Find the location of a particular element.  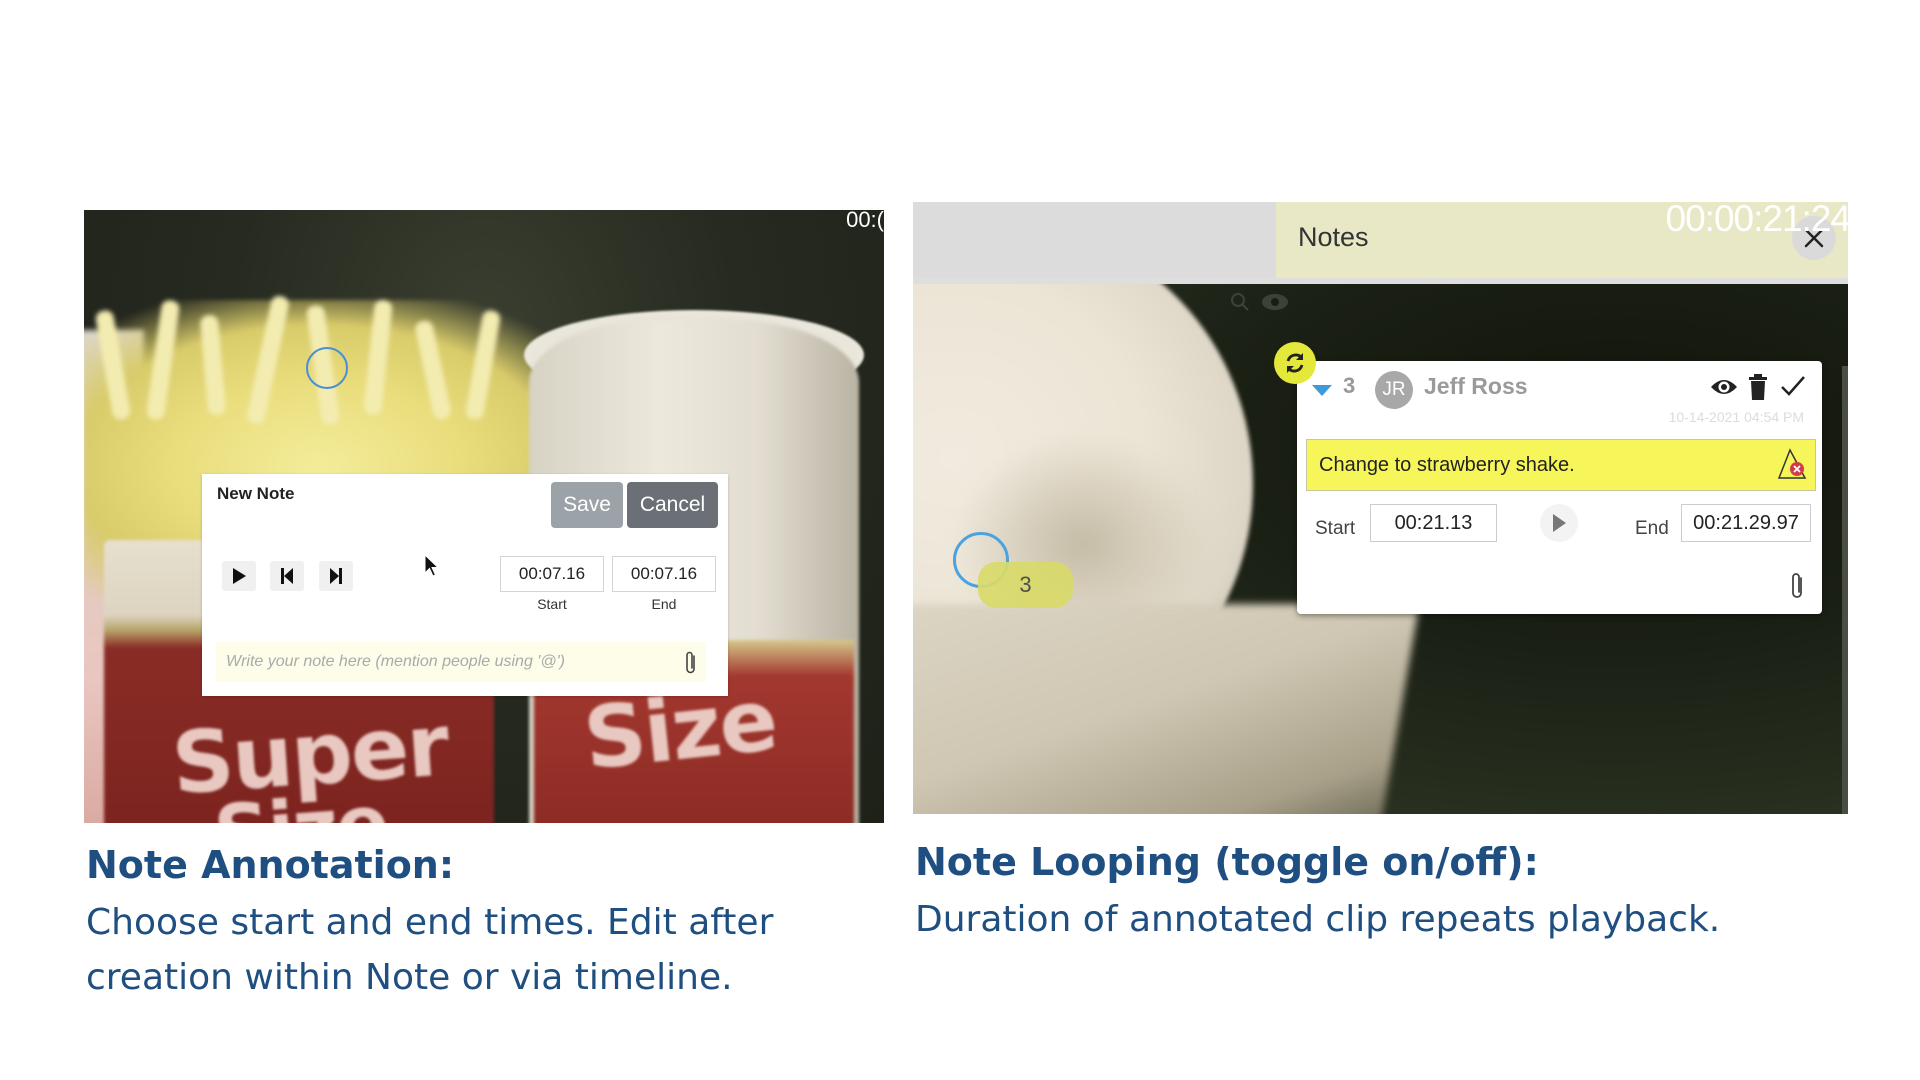

annotation-marker-circle is located at coordinates (327, 368).